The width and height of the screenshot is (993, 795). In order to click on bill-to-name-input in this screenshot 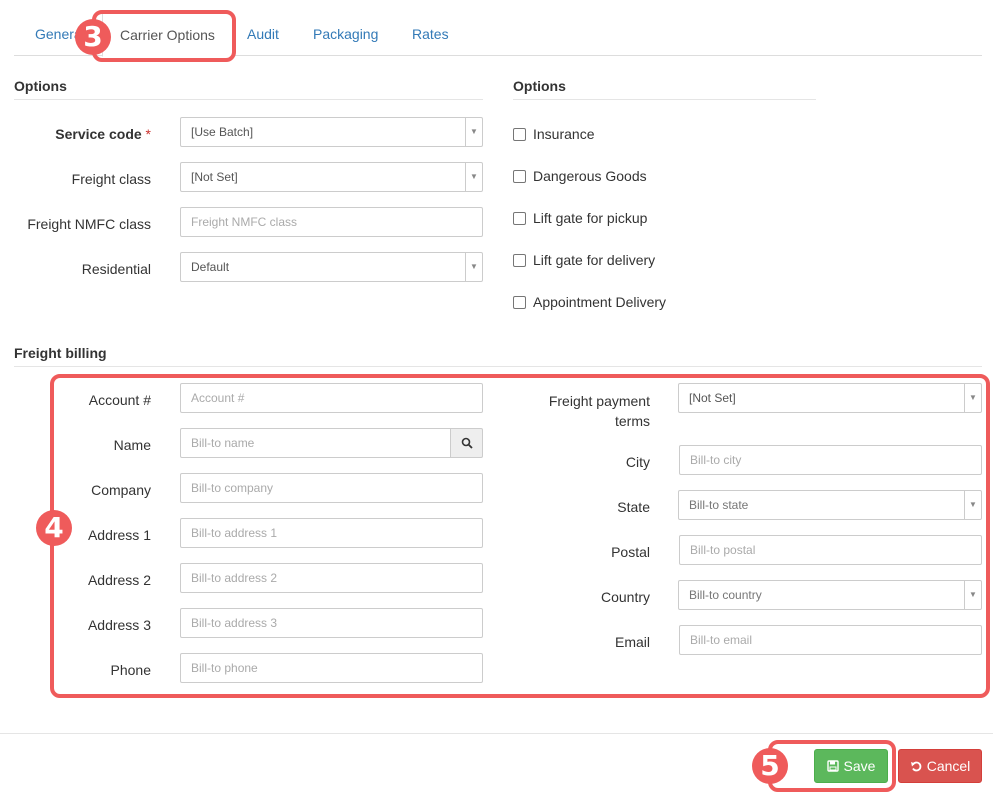, I will do `click(315, 443)`.